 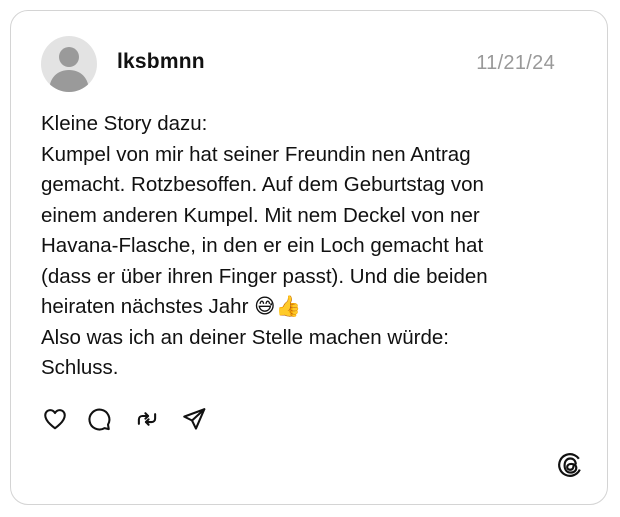 I want to click on share-button, so click(x=194, y=419).